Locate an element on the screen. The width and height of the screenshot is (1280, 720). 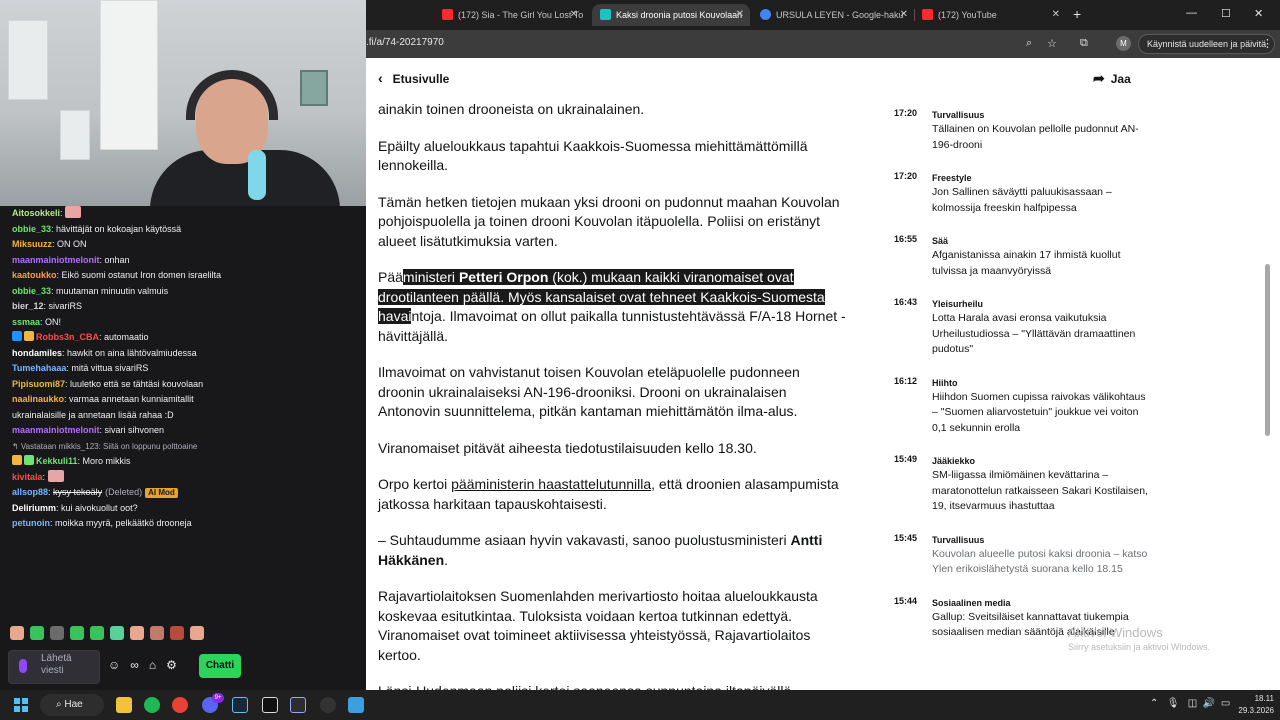
share-button: ➦ Jaa is located at coordinates (1112, 78).